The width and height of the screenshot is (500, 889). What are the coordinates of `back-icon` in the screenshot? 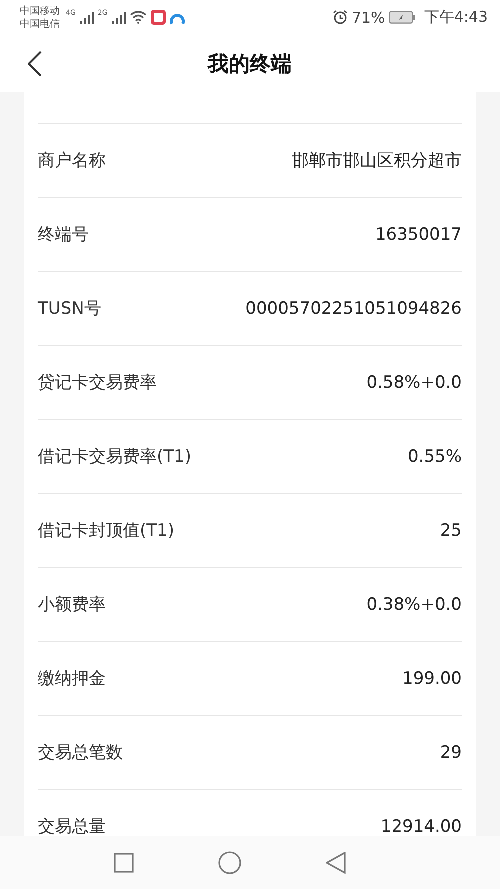 It's located at (35, 63).